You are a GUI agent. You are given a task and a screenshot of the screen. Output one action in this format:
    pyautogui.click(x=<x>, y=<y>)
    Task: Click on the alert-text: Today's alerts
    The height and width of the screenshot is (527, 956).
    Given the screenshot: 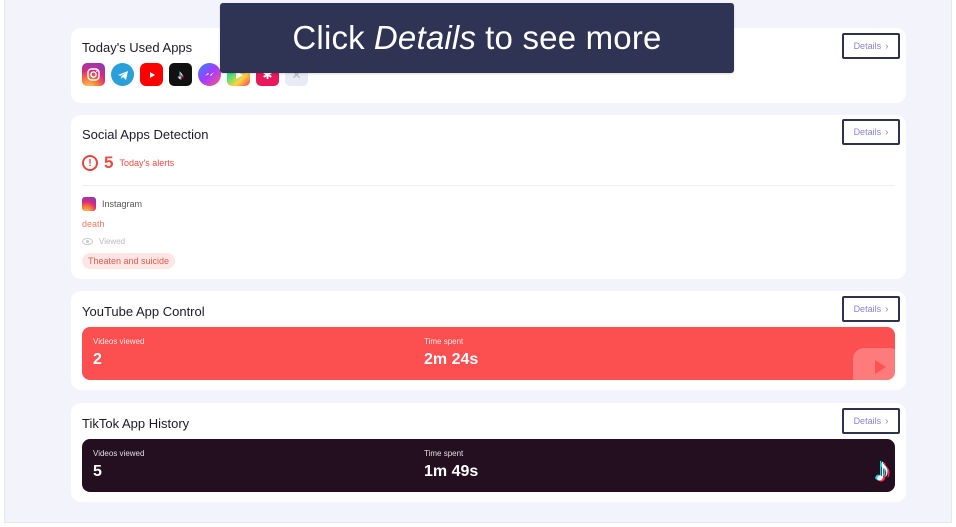 What is the action you would take?
    pyautogui.click(x=147, y=163)
    